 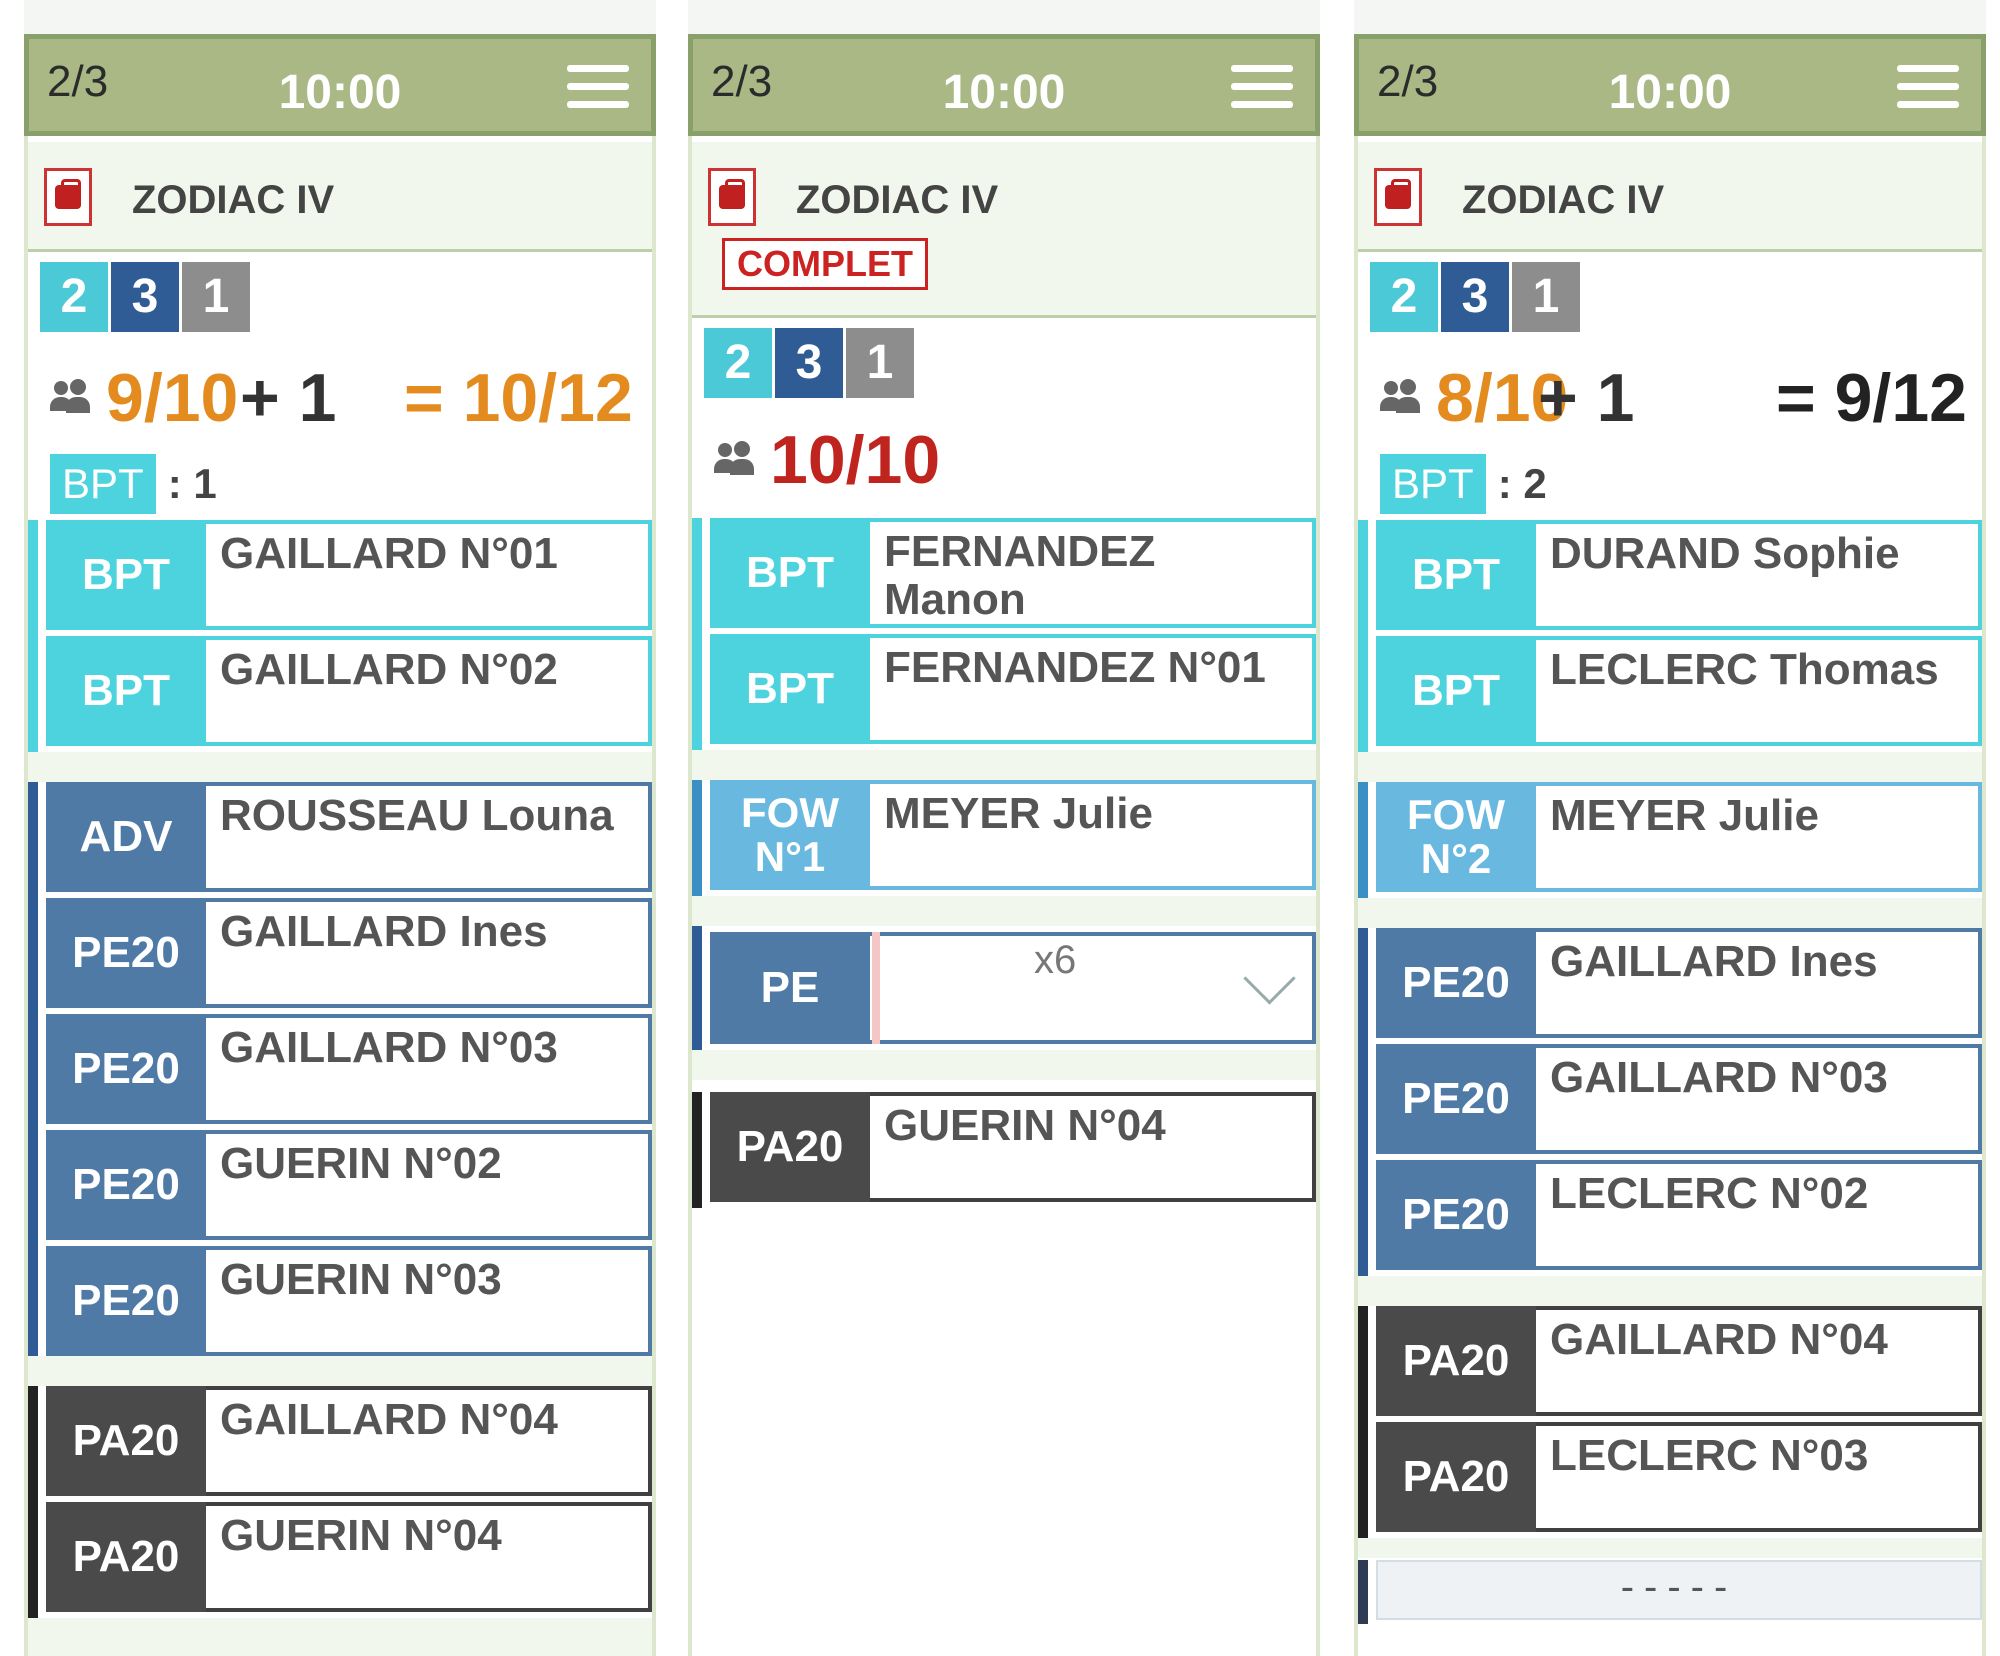 I want to click on diver-row: PE20 GUERIN N°02, so click(x=349, y=1185).